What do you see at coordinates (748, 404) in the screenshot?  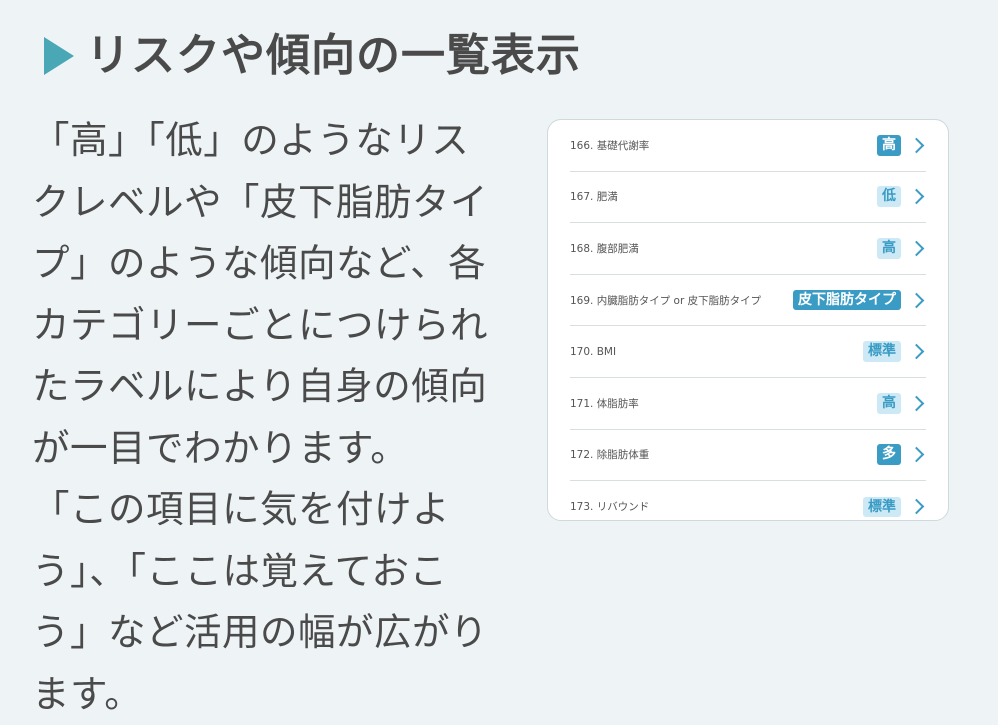 I see `list-item-171: 171. 体脂肪率 高` at bounding box center [748, 404].